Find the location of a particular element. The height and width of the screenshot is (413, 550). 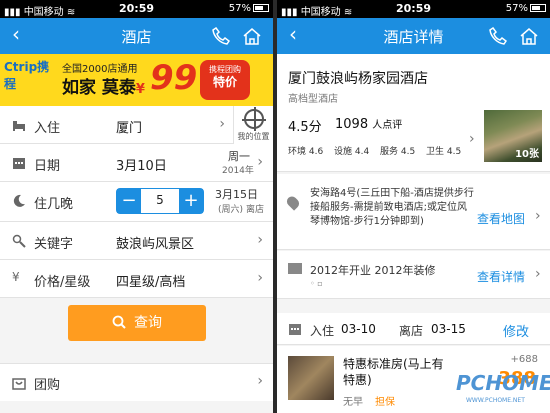

keyword-row: 关键字 鼓浪屿风景区 › is located at coordinates (136, 241).